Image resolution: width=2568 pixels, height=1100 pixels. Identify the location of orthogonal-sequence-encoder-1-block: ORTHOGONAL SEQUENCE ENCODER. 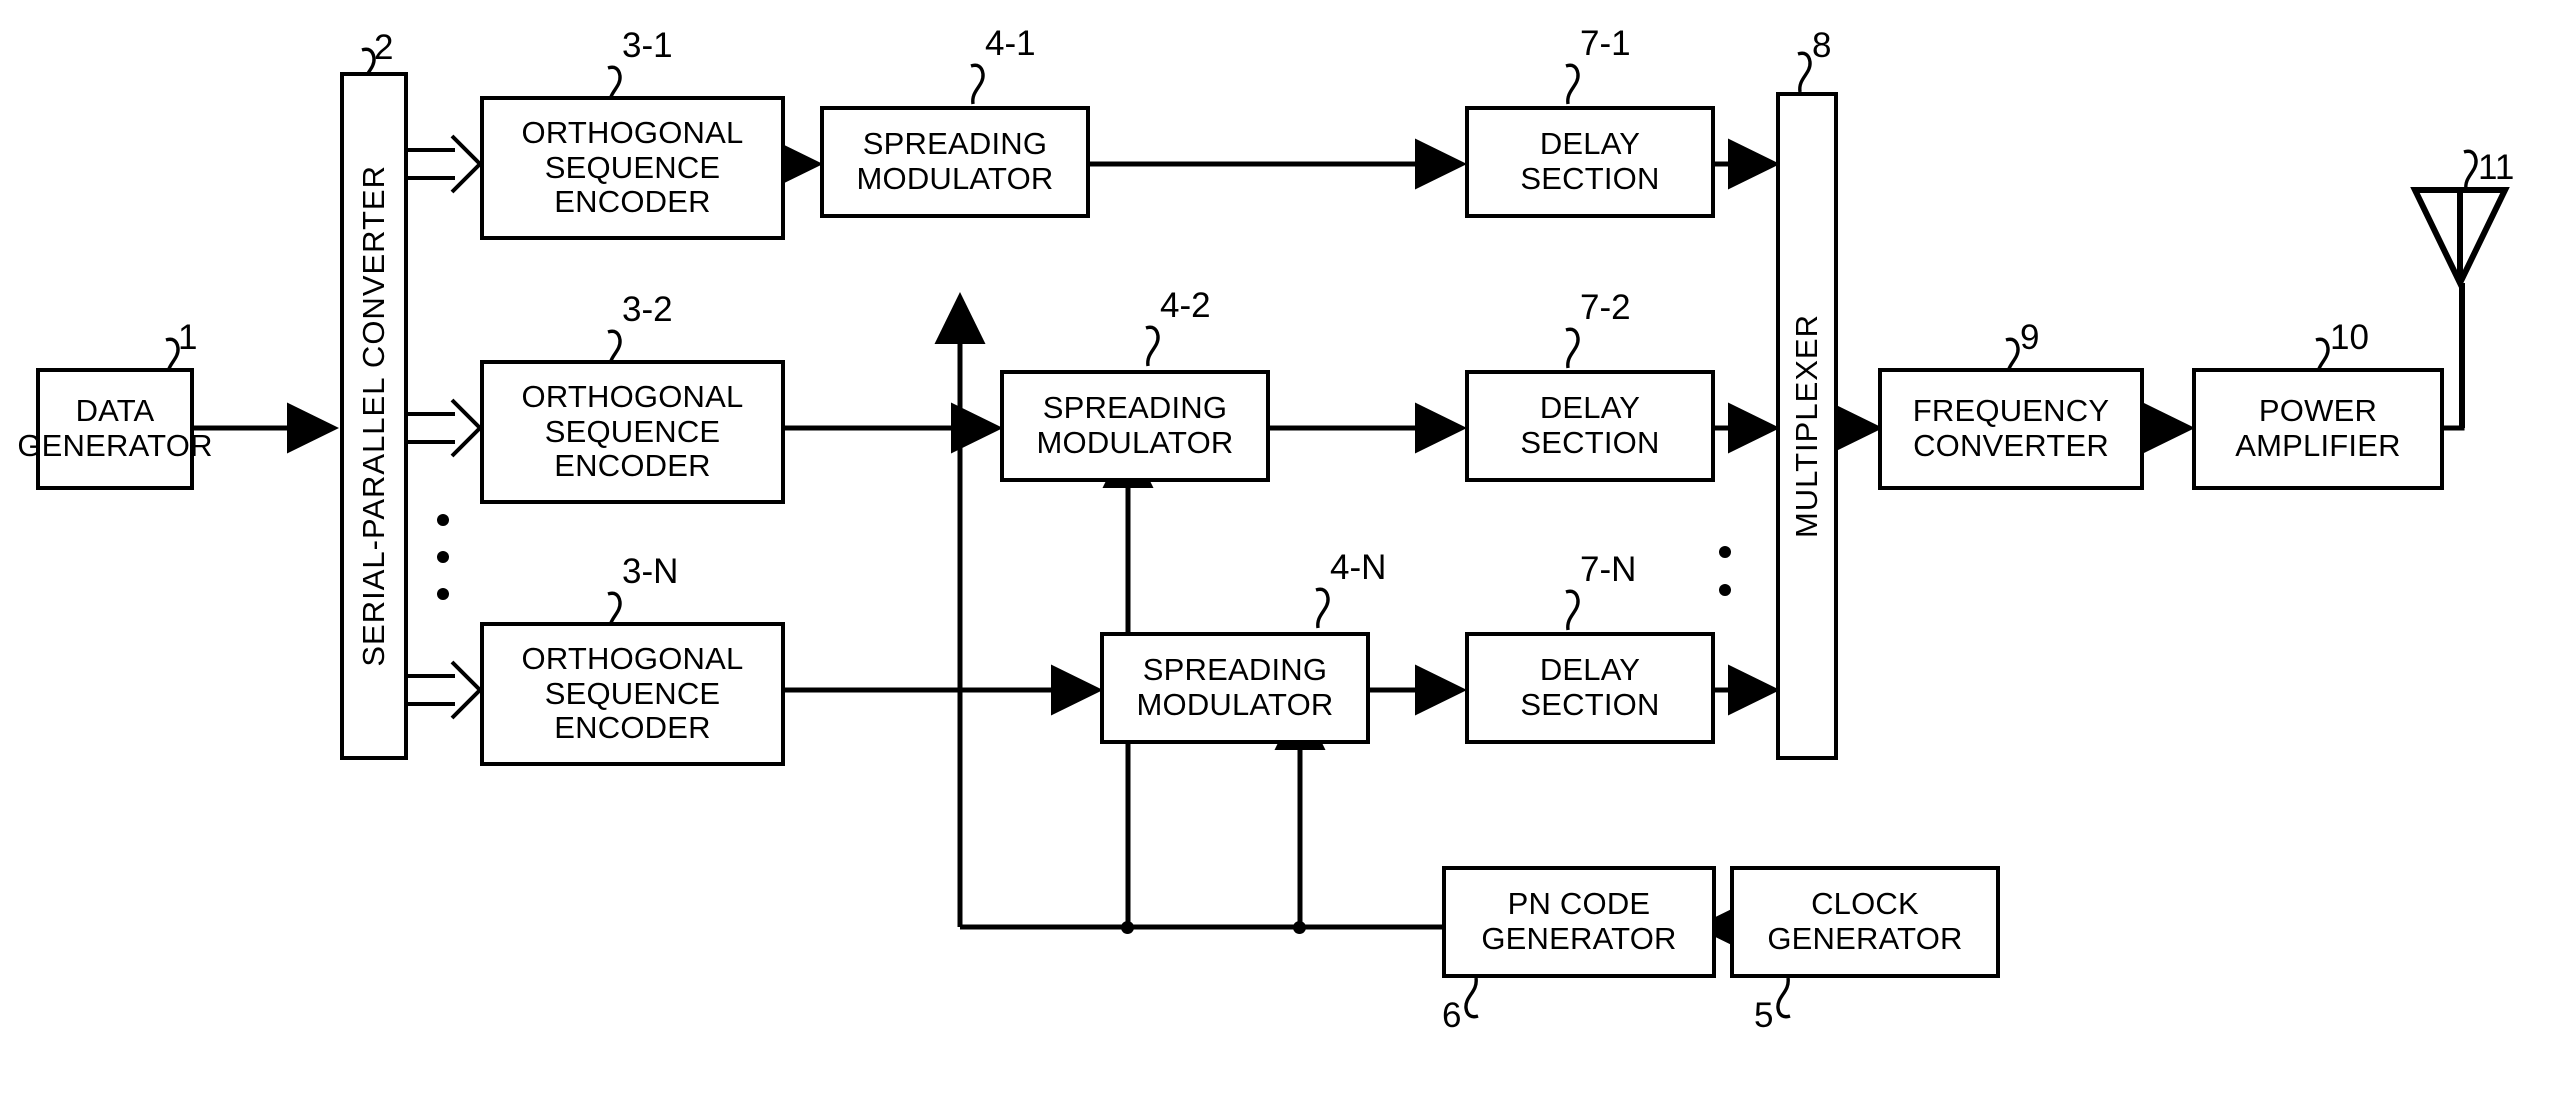
(632, 168).